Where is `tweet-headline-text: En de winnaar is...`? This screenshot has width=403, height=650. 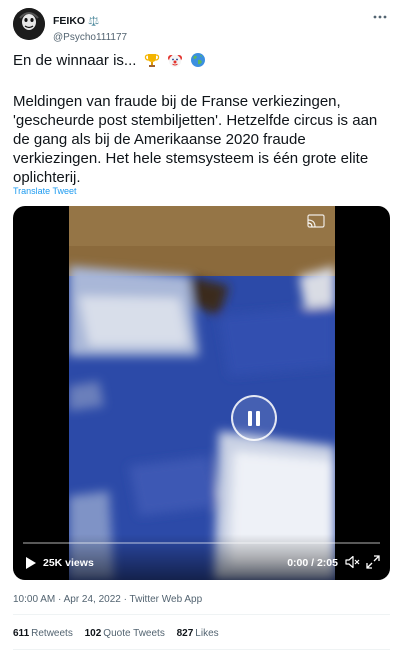
tweet-headline-text: En de winnaar is... is located at coordinates (75, 60).